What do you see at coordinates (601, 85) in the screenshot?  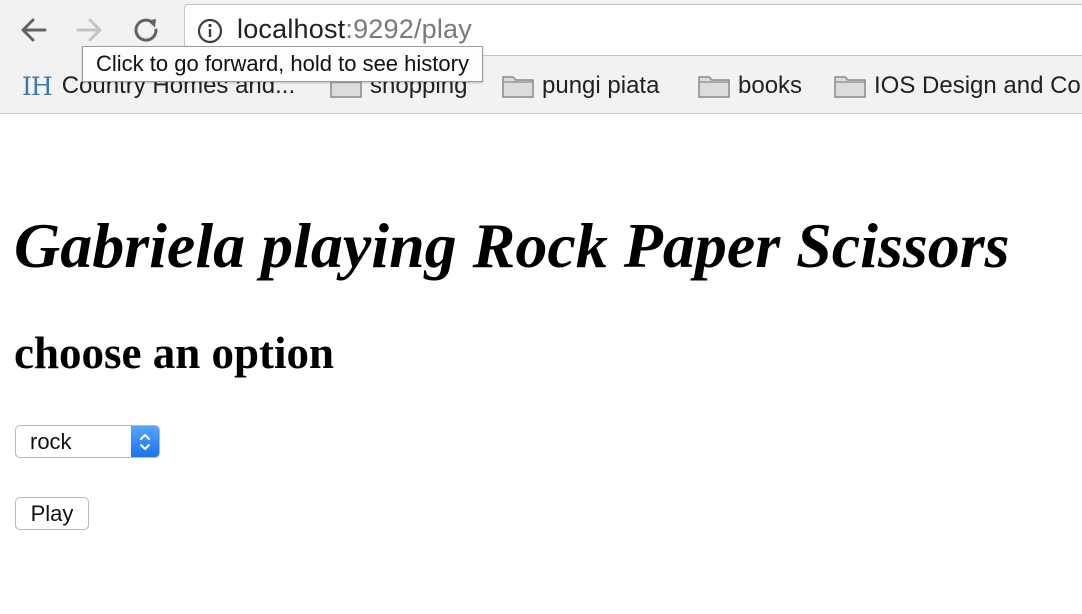 I see `bookmark-label: pungi piata` at bounding box center [601, 85].